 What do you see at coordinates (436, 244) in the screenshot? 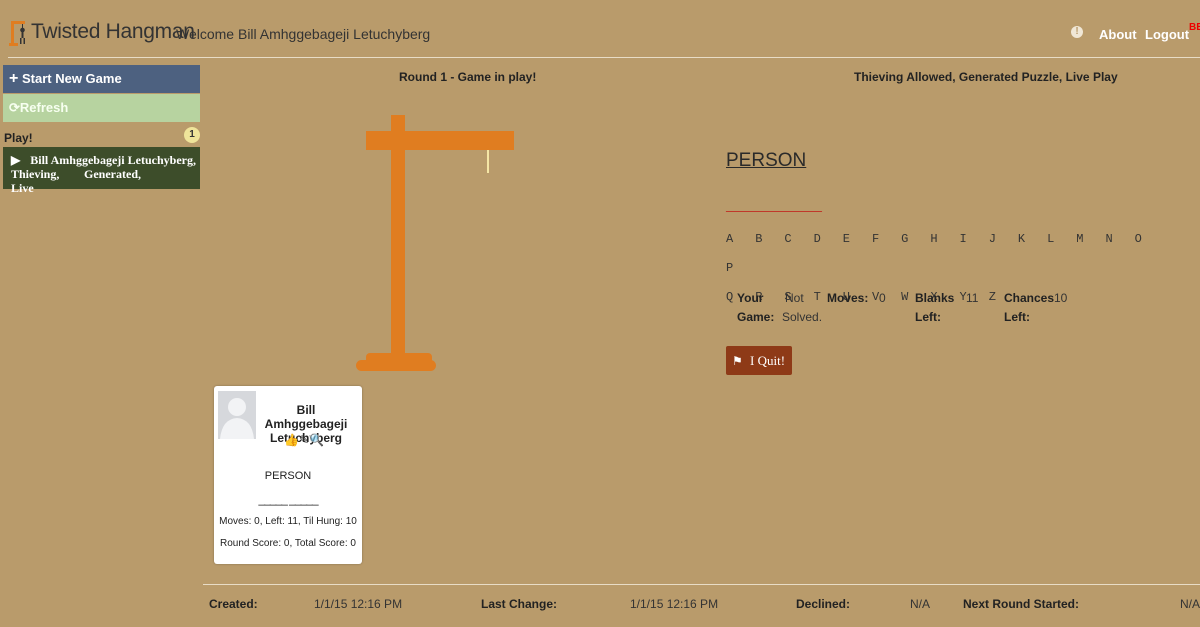
I see `gallows-graphic` at bounding box center [436, 244].